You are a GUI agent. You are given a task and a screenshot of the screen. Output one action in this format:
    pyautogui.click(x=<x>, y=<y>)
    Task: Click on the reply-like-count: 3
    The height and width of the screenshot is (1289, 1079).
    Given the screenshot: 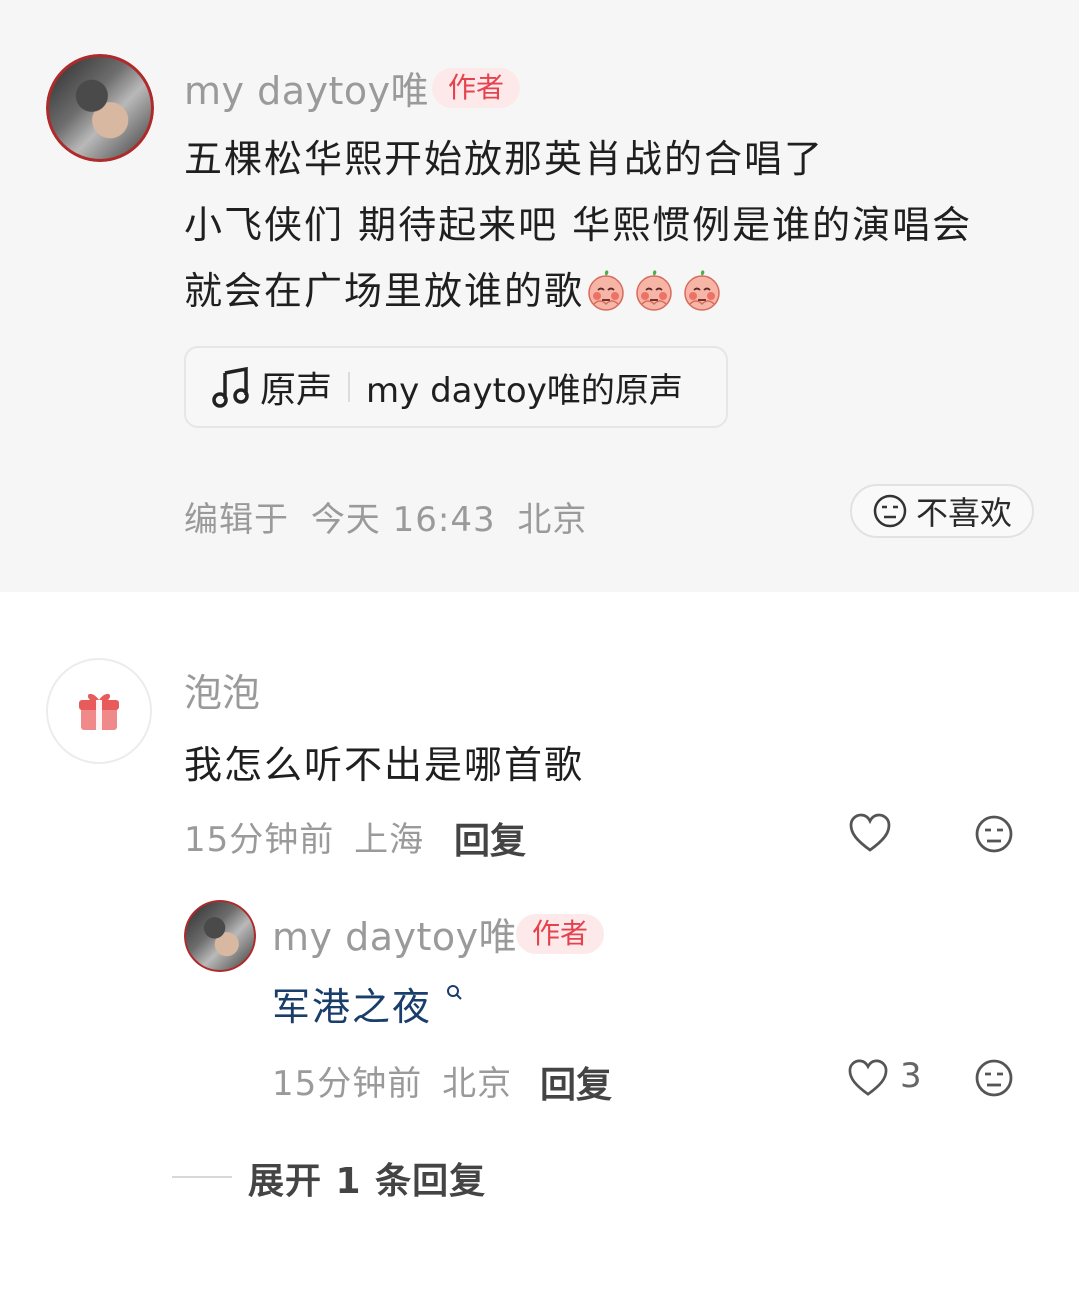 What is the action you would take?
    pyautogui.click(x=911, y=1076)
    